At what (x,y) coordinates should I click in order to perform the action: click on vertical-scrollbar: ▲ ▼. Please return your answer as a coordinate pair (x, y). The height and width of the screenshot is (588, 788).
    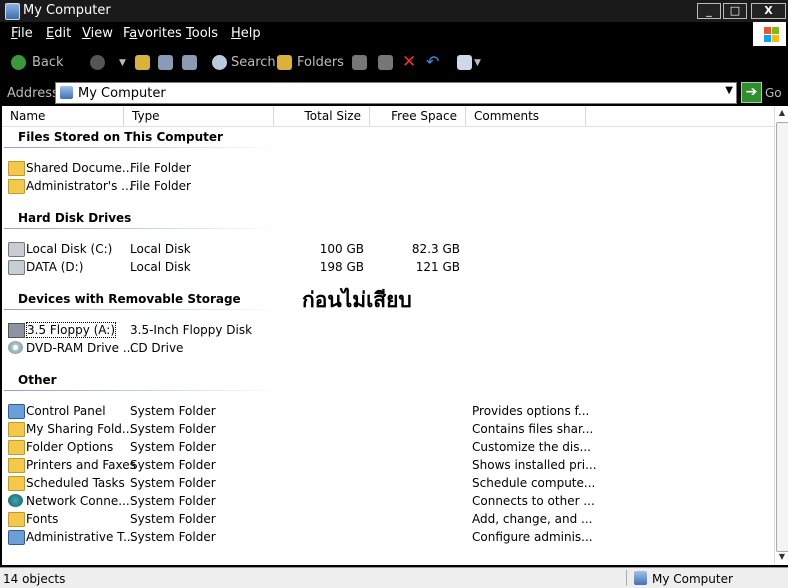
    Looking at the image, I should click on (781, 335).